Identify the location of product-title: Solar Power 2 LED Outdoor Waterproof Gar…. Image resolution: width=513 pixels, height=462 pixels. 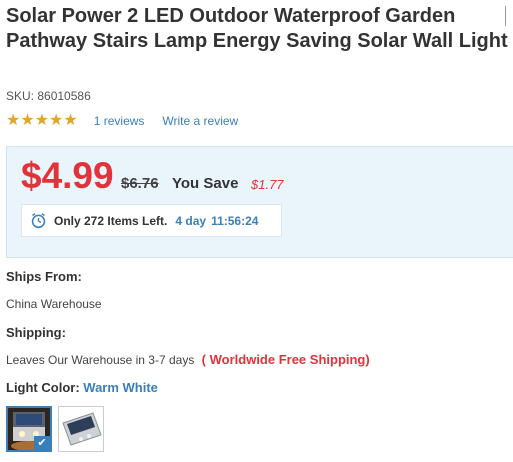
(257, 28).